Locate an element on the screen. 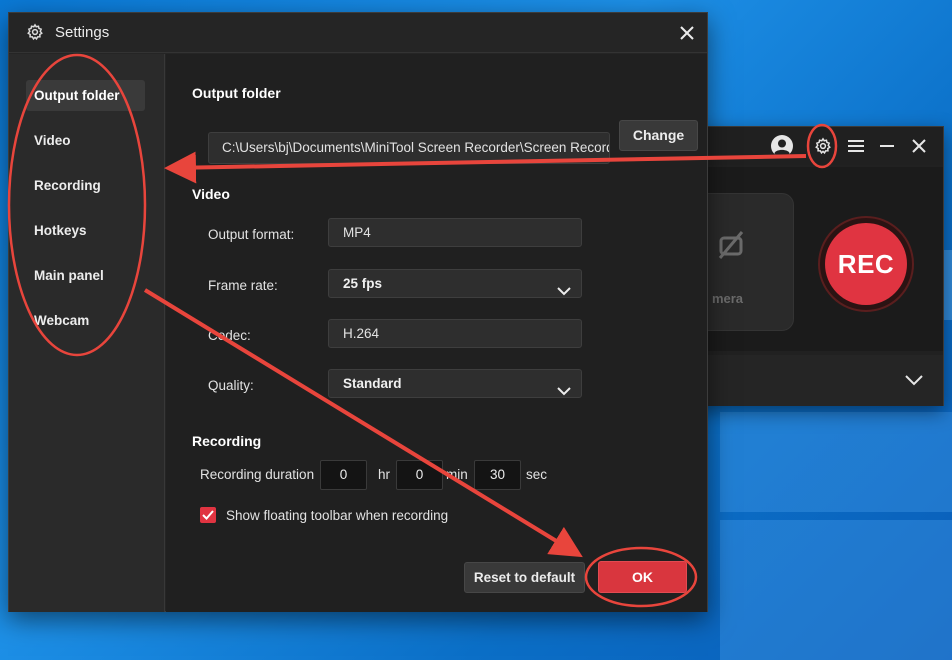  check-icon is located at coordinates (208, 515).